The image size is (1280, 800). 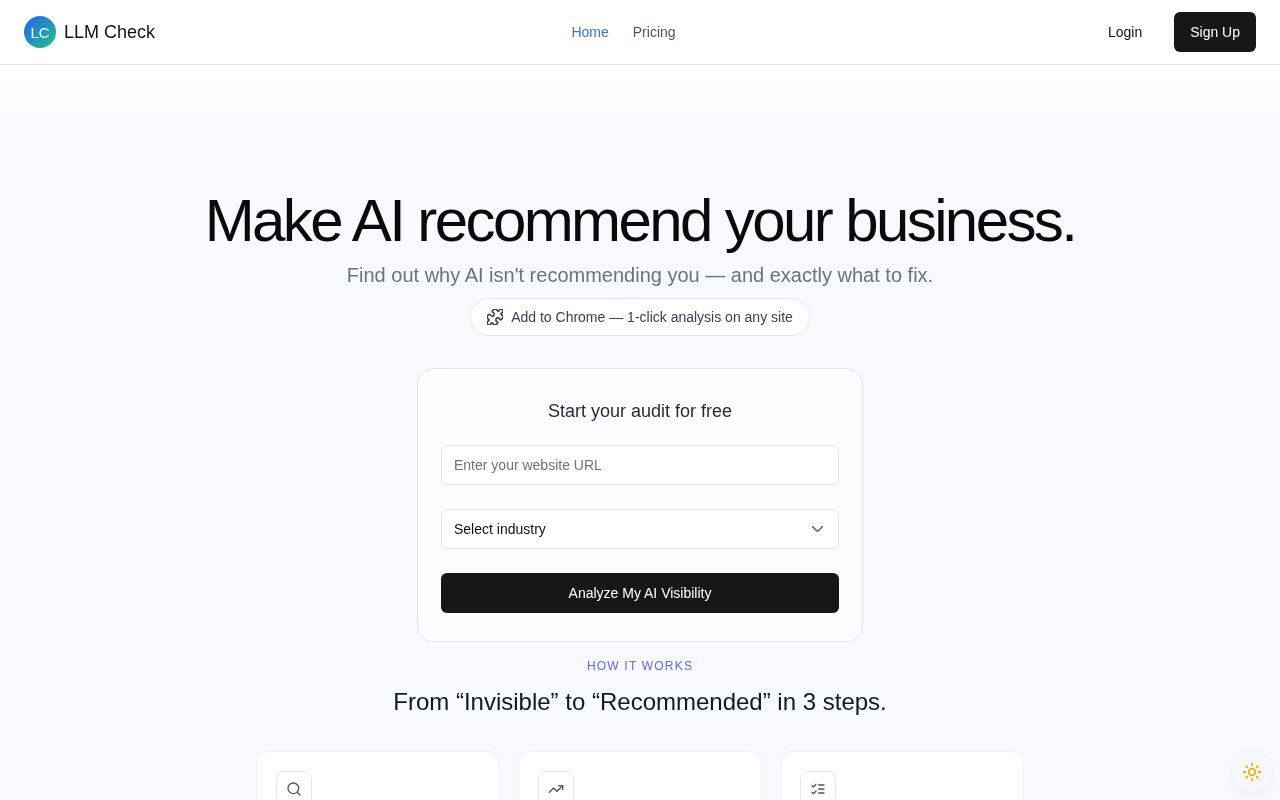 What do you see at coordinates (640, 593) in the screenshot?
I see `analyze-button: Analyze My AI Visibility` at bounding box center [640, 593].